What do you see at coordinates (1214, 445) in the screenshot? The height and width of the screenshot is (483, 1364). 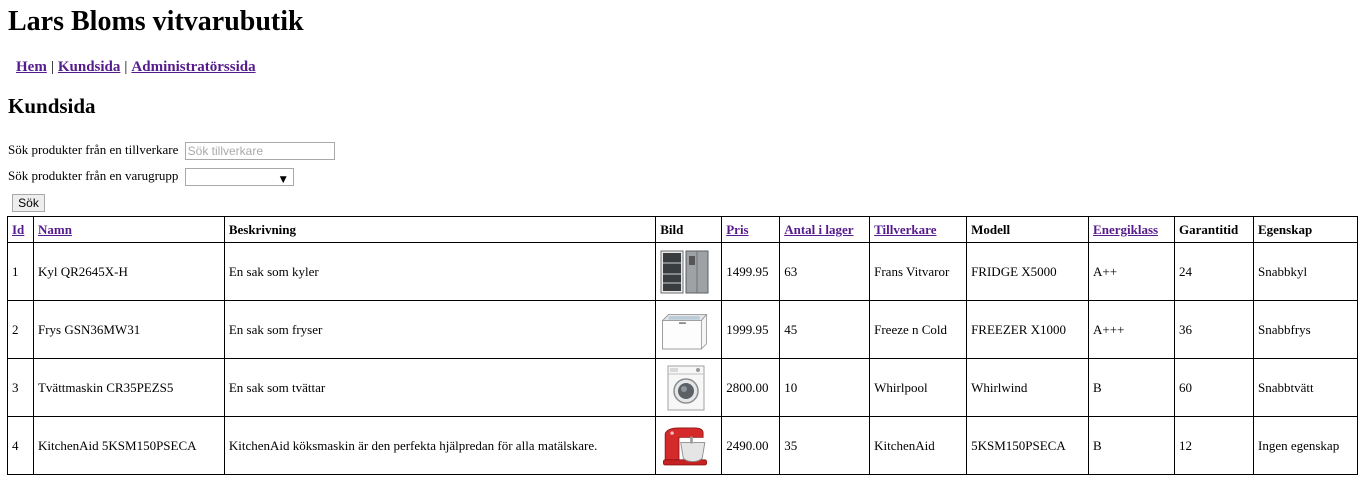 I see `cell-warranty: 12` at bounding box center [1214, 445].